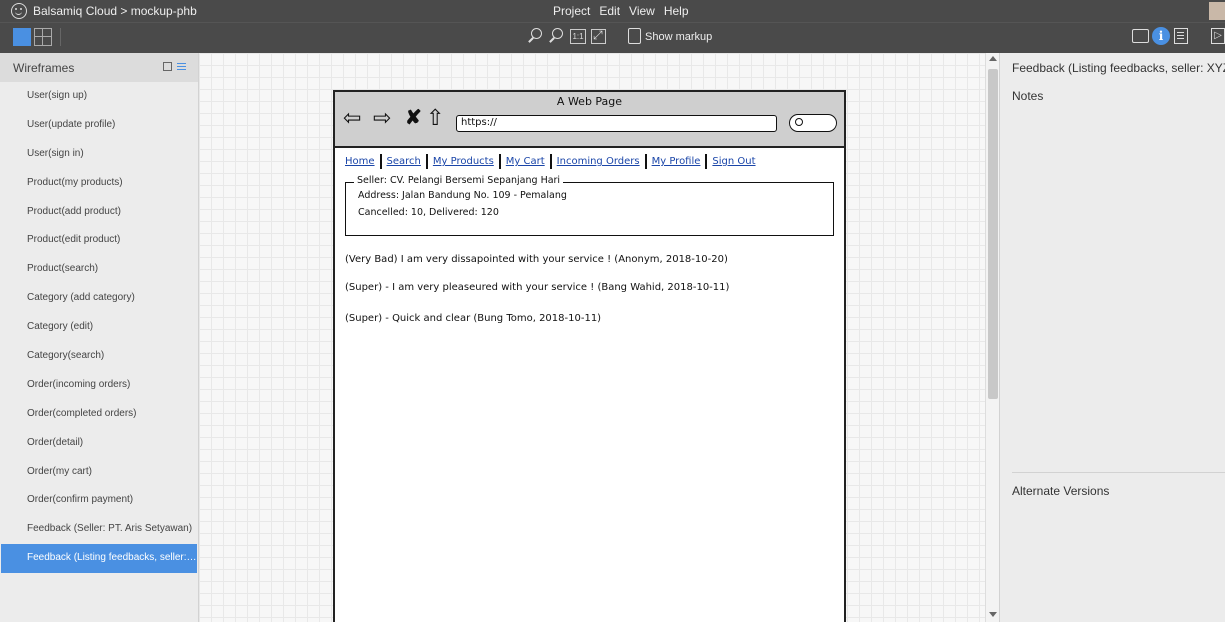 This screenshot has width=1225, height=622. What do you see at coordinates (1217, 11) in the screenshot?
I see `user-avatar` at bounding box center [1217, 11].